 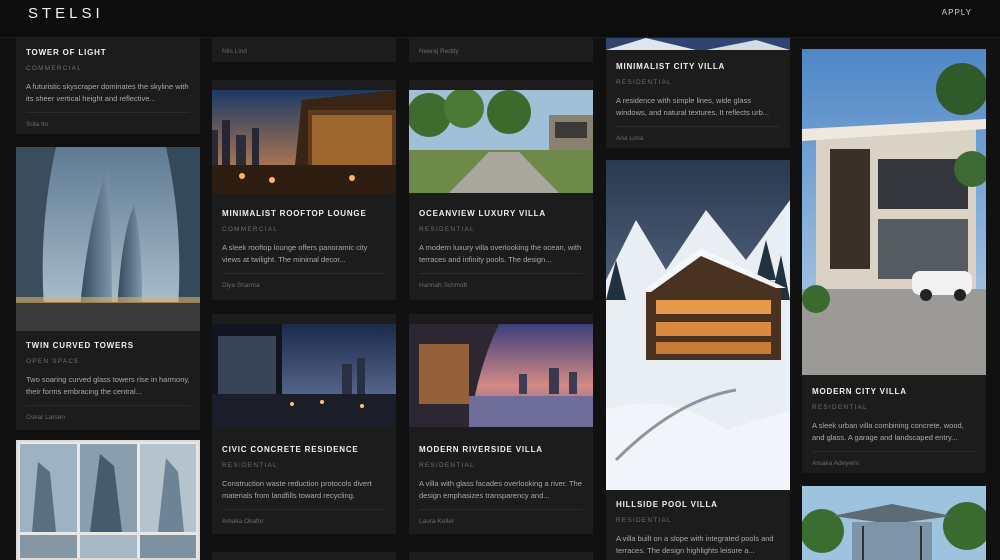 What do you see at coordinates (957, 12) in the screenshot?
I see `apply-link: APPLY` at bounding box center [957, 12].